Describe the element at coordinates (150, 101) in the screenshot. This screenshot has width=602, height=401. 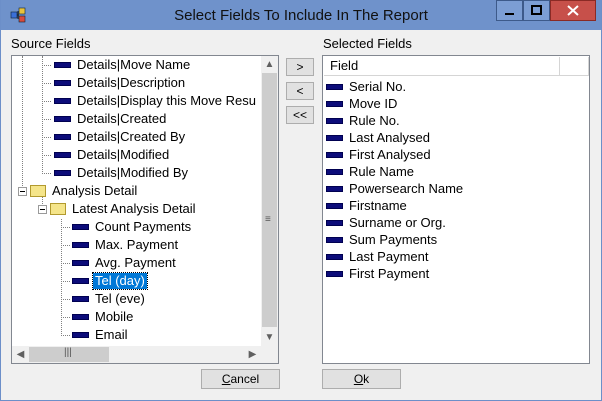
I see `tree-item: Details|Display this Move Resu` at that location.